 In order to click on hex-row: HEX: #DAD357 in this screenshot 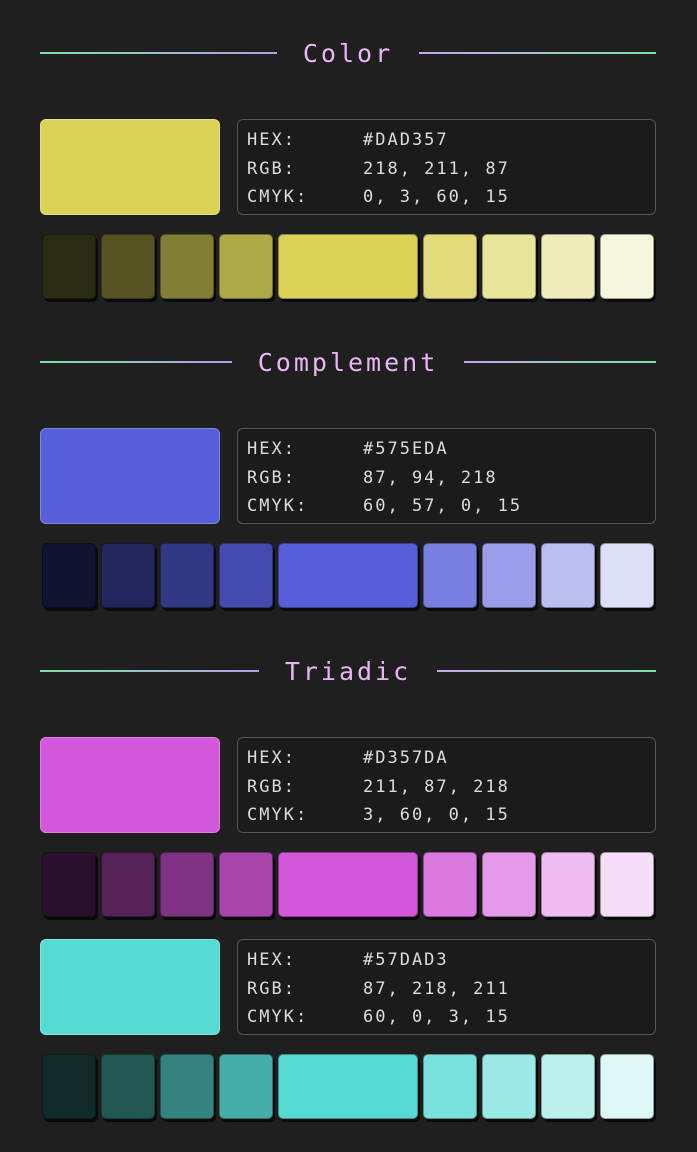, I will do `click(451, 140)`.